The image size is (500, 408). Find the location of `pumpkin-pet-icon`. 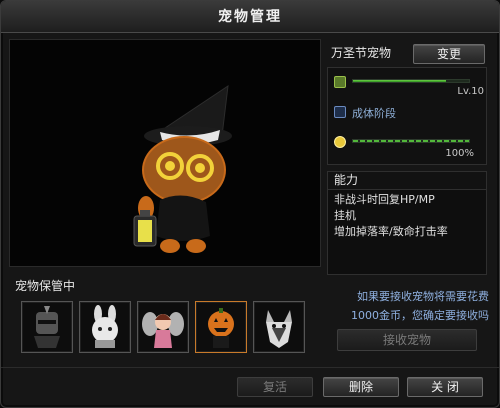

pumpkin-pet-icon is located at coordinates (221, 328).